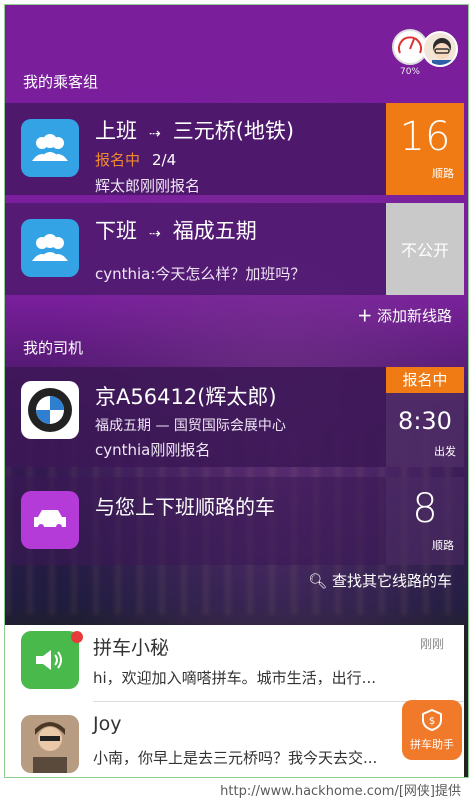  Describe the element at coordinates (200, 274) in the screenshot. I see `route-note: cynthia:今天怎么样？加班吗？` at that location.